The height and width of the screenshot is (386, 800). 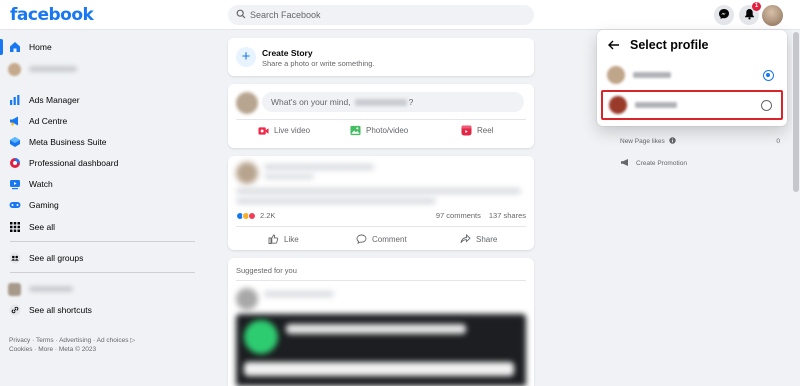 What do you see at coordinates (411, 102) in the screenshot?
I see `prompt-suffix: ?` at bounding box center [411, 102].